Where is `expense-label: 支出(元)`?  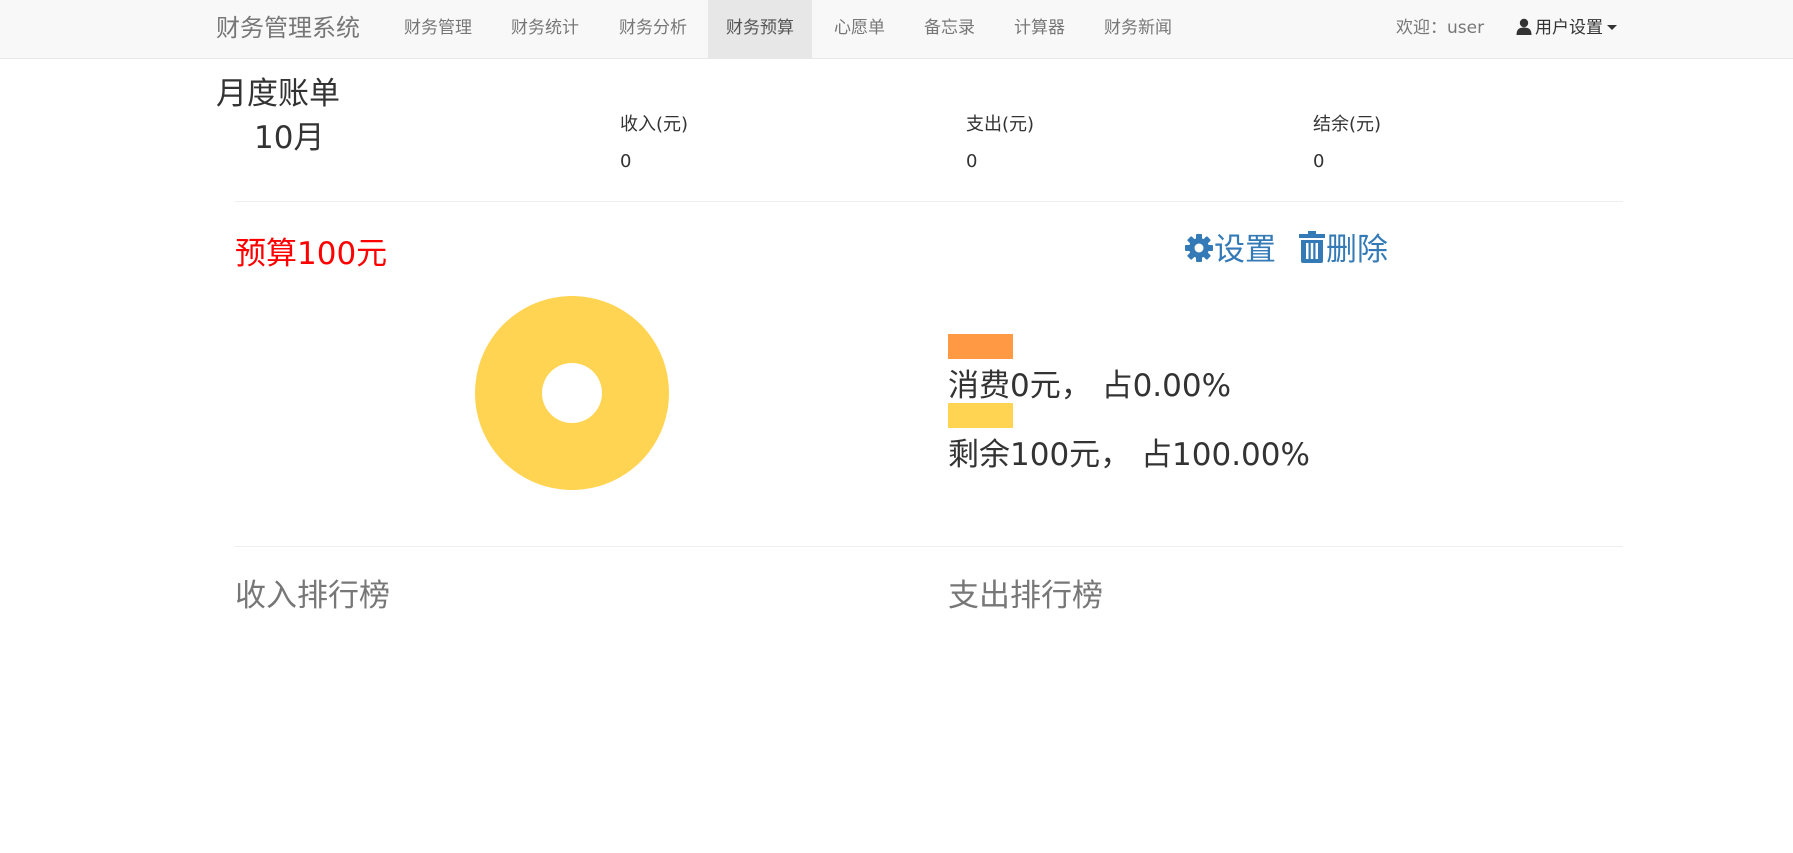
expense-label: 支出(元) is located at coordinates (1000, 124).